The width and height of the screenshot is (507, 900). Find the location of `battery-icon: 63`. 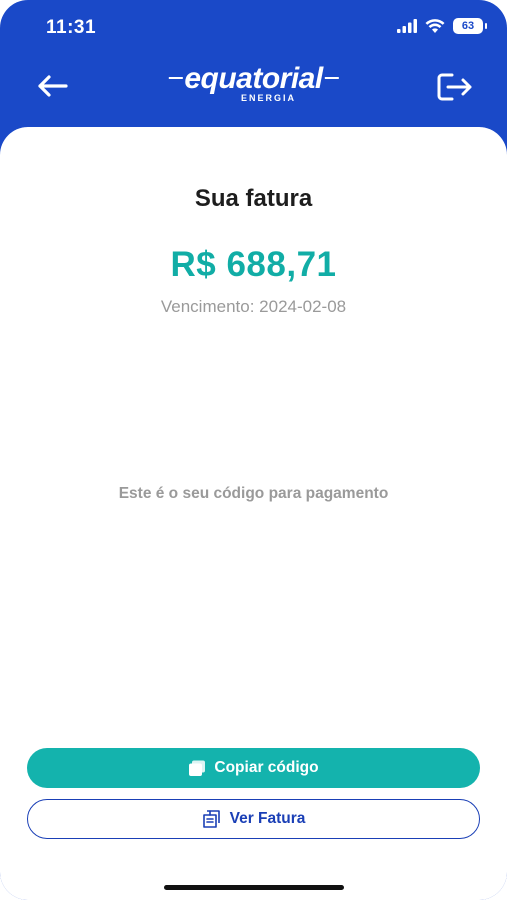

battery-icon: 63 is located at coordinates (470, 26).